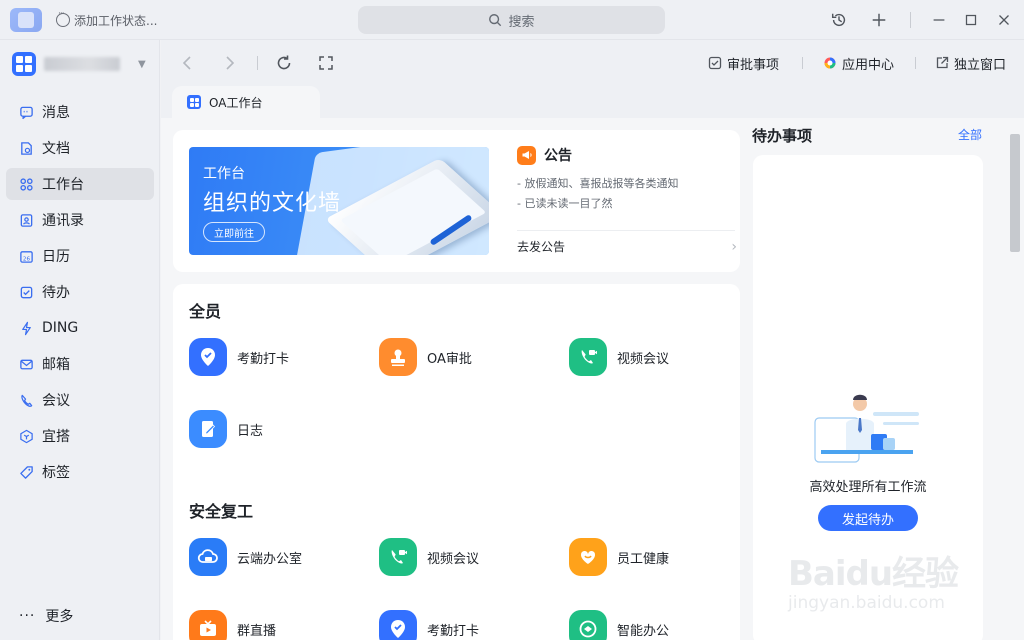 The image size is (1024, 640). I want to click on sidebar-nav: 消息 文档 工作台 通讯录 26 日历 待办 DING 邮箱 会议 宜搭 标签, so click(80, 294).